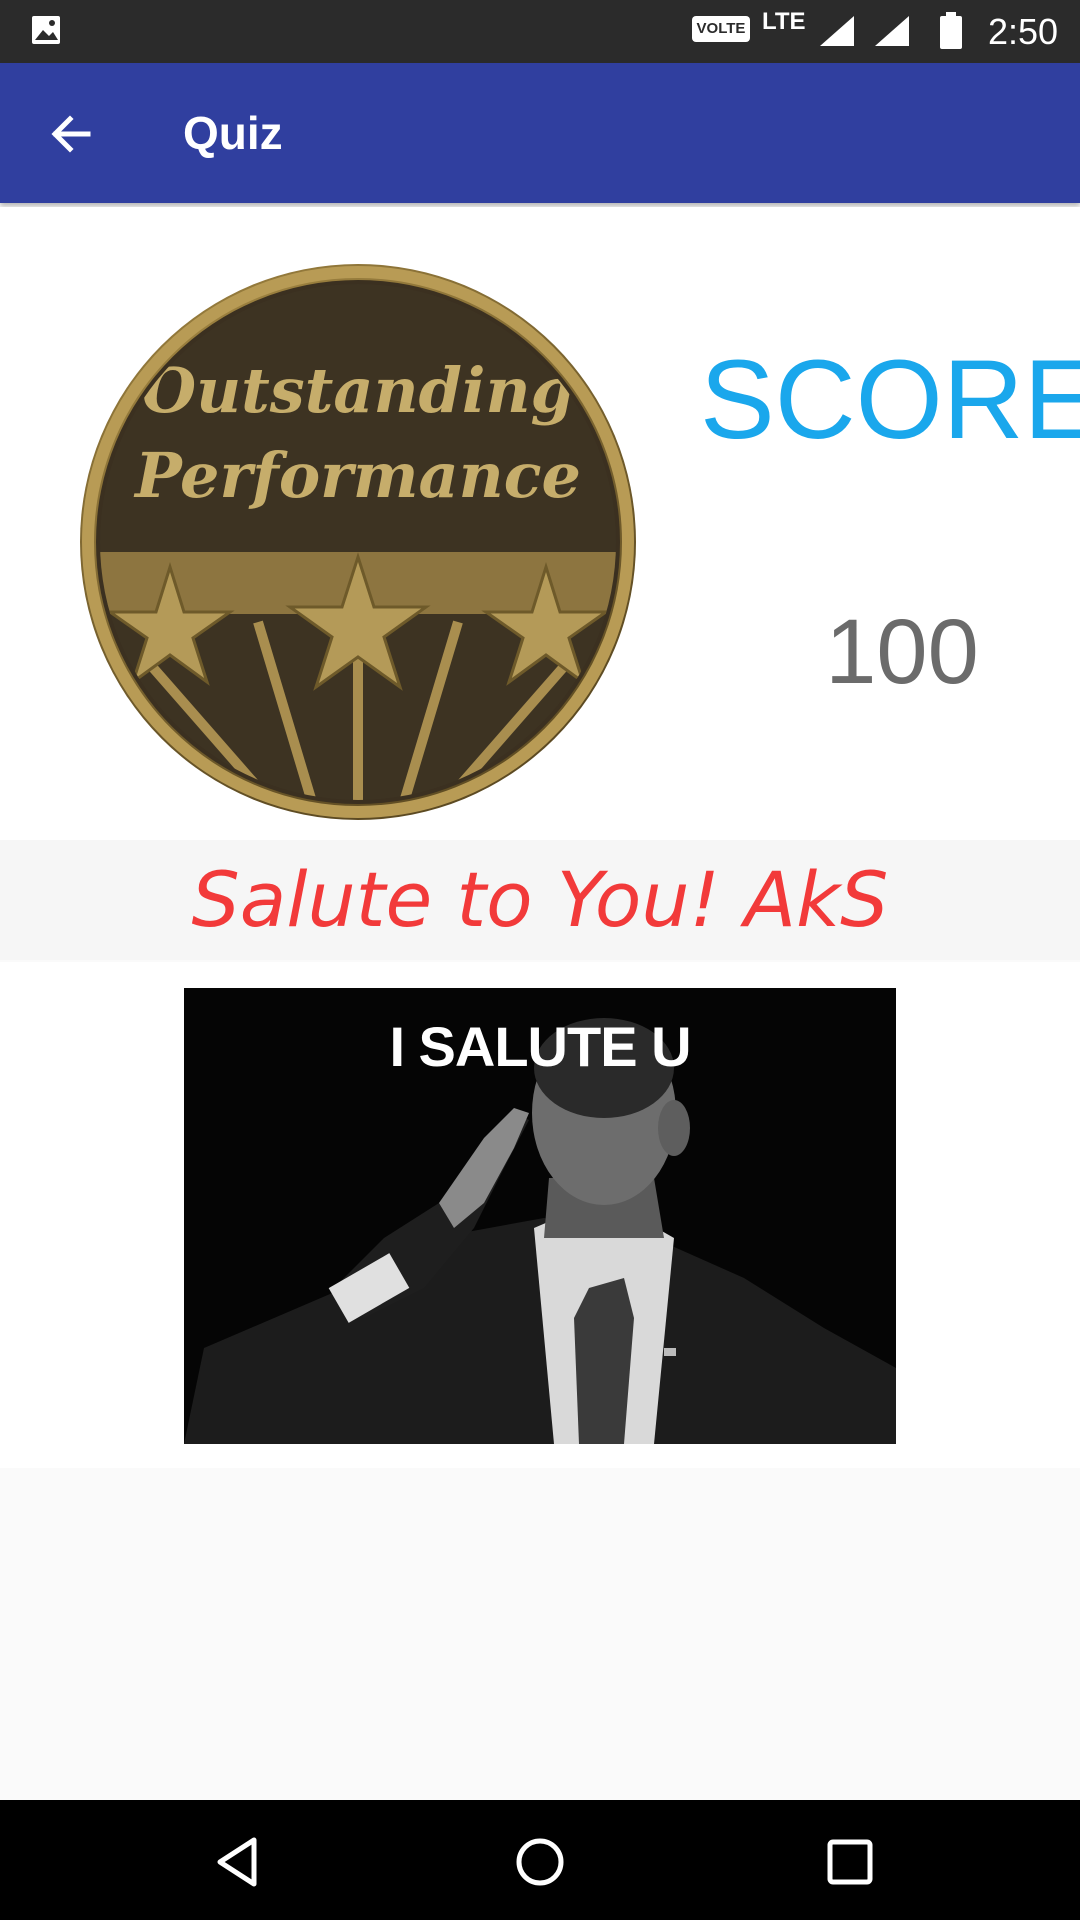 This screenshot has height=1920, width=1080. Describe the element at coordinates (540, 1046) in the screenshot. I see `meme-caption: I SALUTE U` at that location.